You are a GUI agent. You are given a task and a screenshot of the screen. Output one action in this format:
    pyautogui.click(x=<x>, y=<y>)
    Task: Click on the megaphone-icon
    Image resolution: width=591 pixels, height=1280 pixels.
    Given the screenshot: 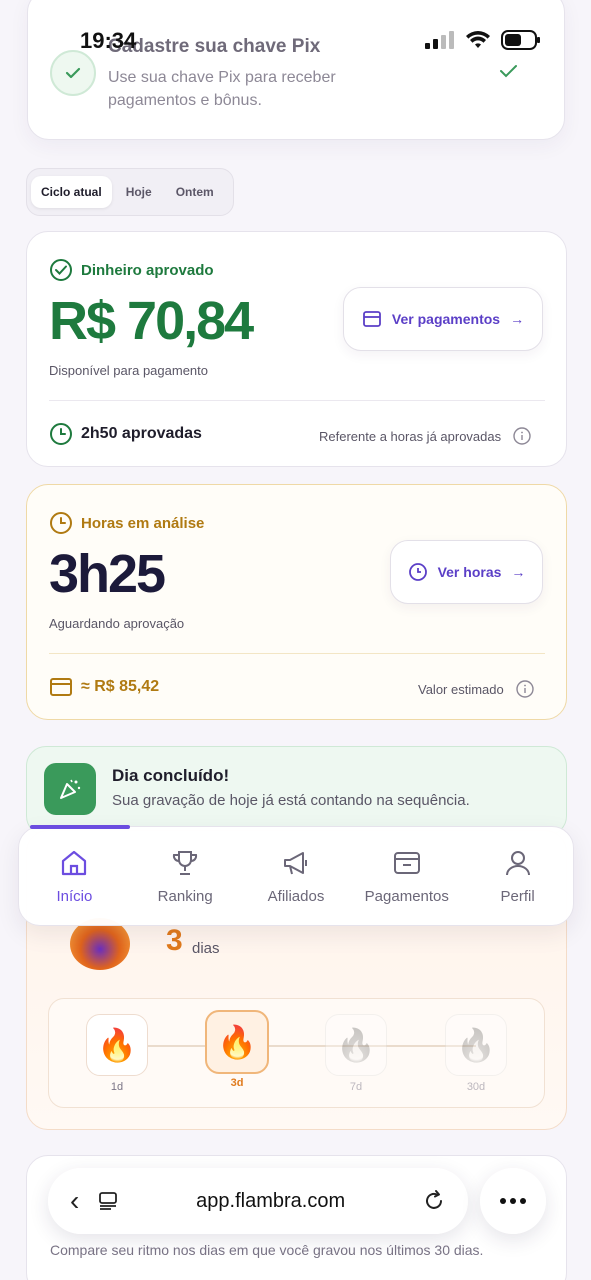 What is the action you would take?
    pyautogui.click(x=295, y=862)
    